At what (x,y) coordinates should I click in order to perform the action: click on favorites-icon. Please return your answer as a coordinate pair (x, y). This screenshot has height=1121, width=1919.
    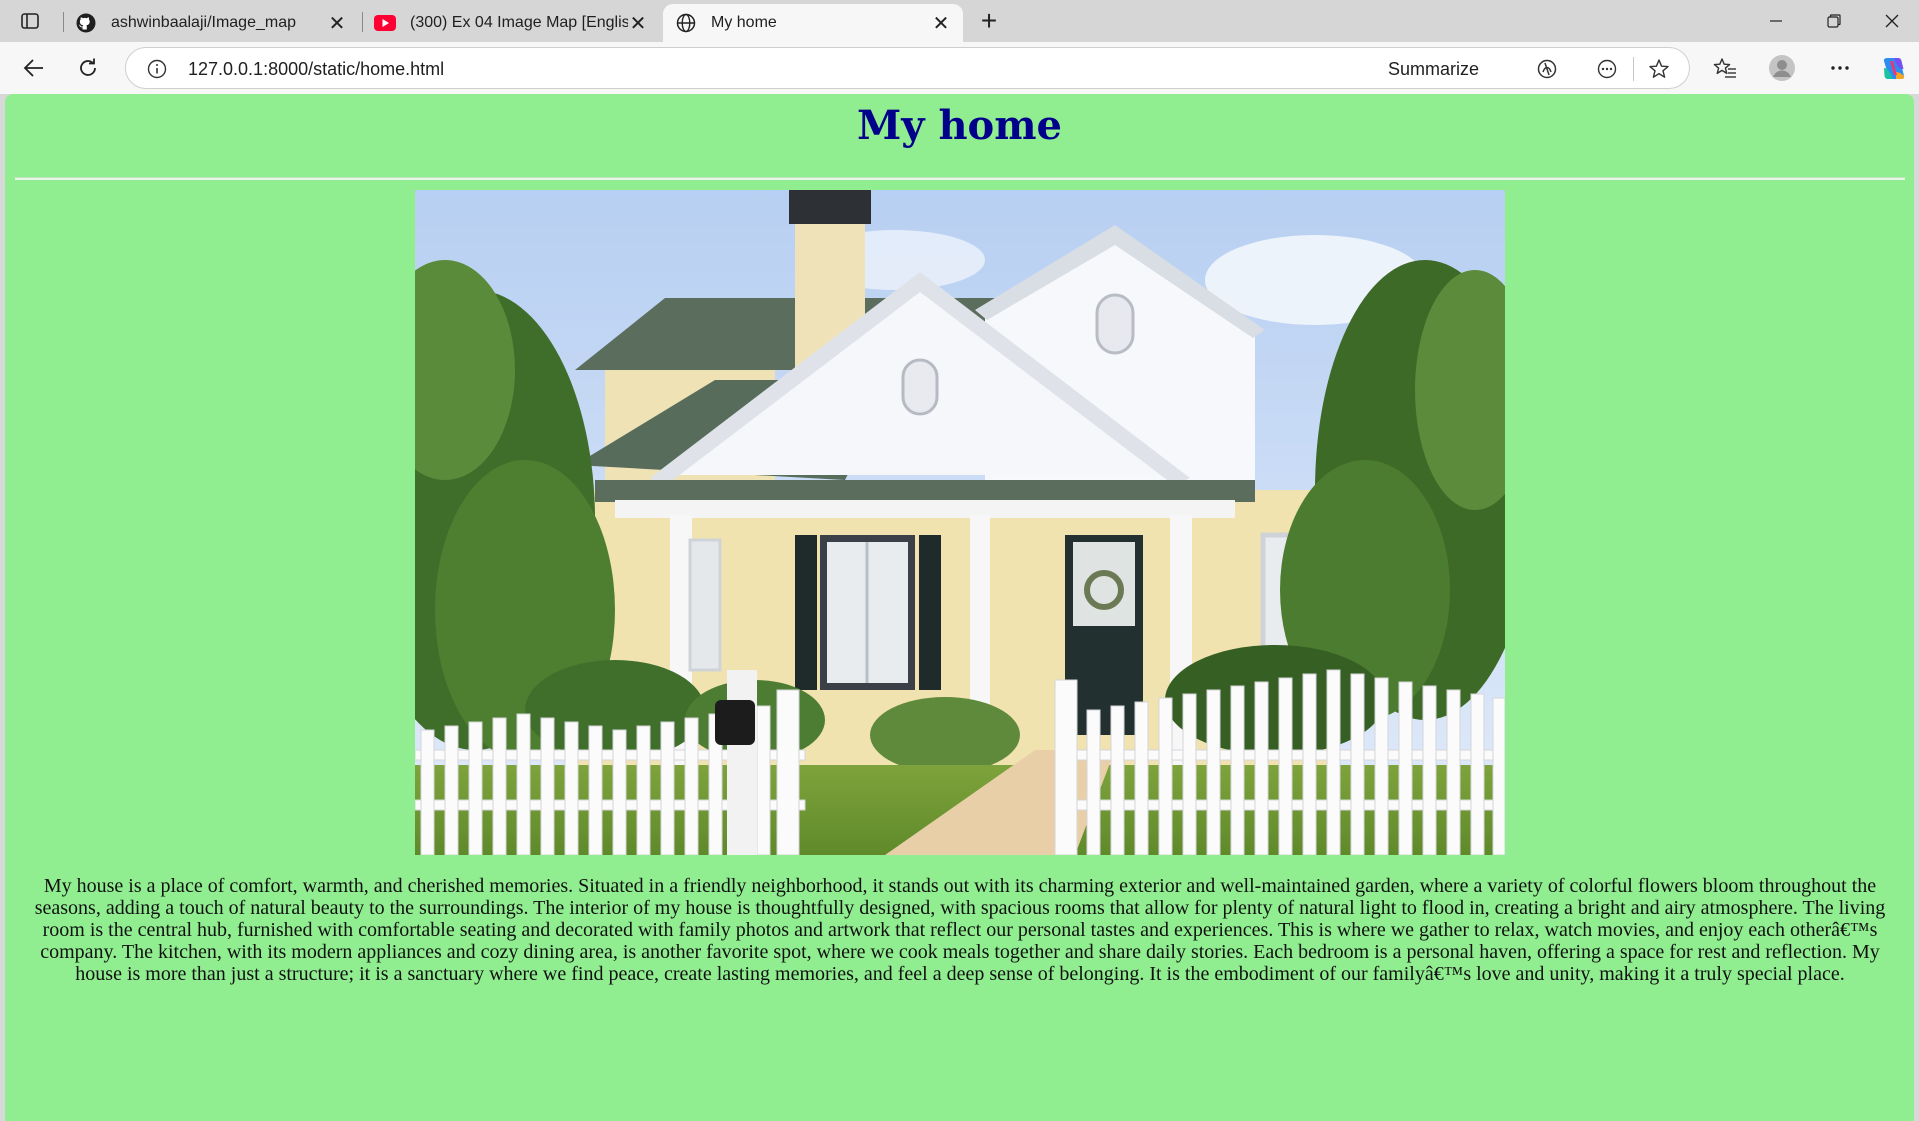
    Looking at the image, I should click on (1725, 68).